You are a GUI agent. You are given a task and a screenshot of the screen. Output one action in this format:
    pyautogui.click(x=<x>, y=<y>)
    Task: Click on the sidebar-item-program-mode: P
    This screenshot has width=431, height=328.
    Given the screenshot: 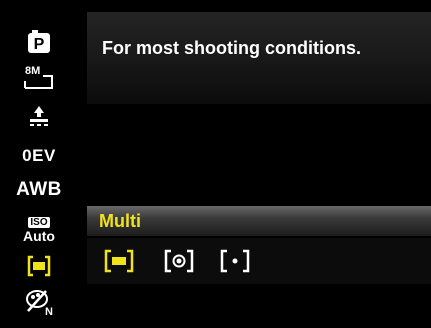 What is the action you would take?
    pyautogui.click(x=39, y=42)
    